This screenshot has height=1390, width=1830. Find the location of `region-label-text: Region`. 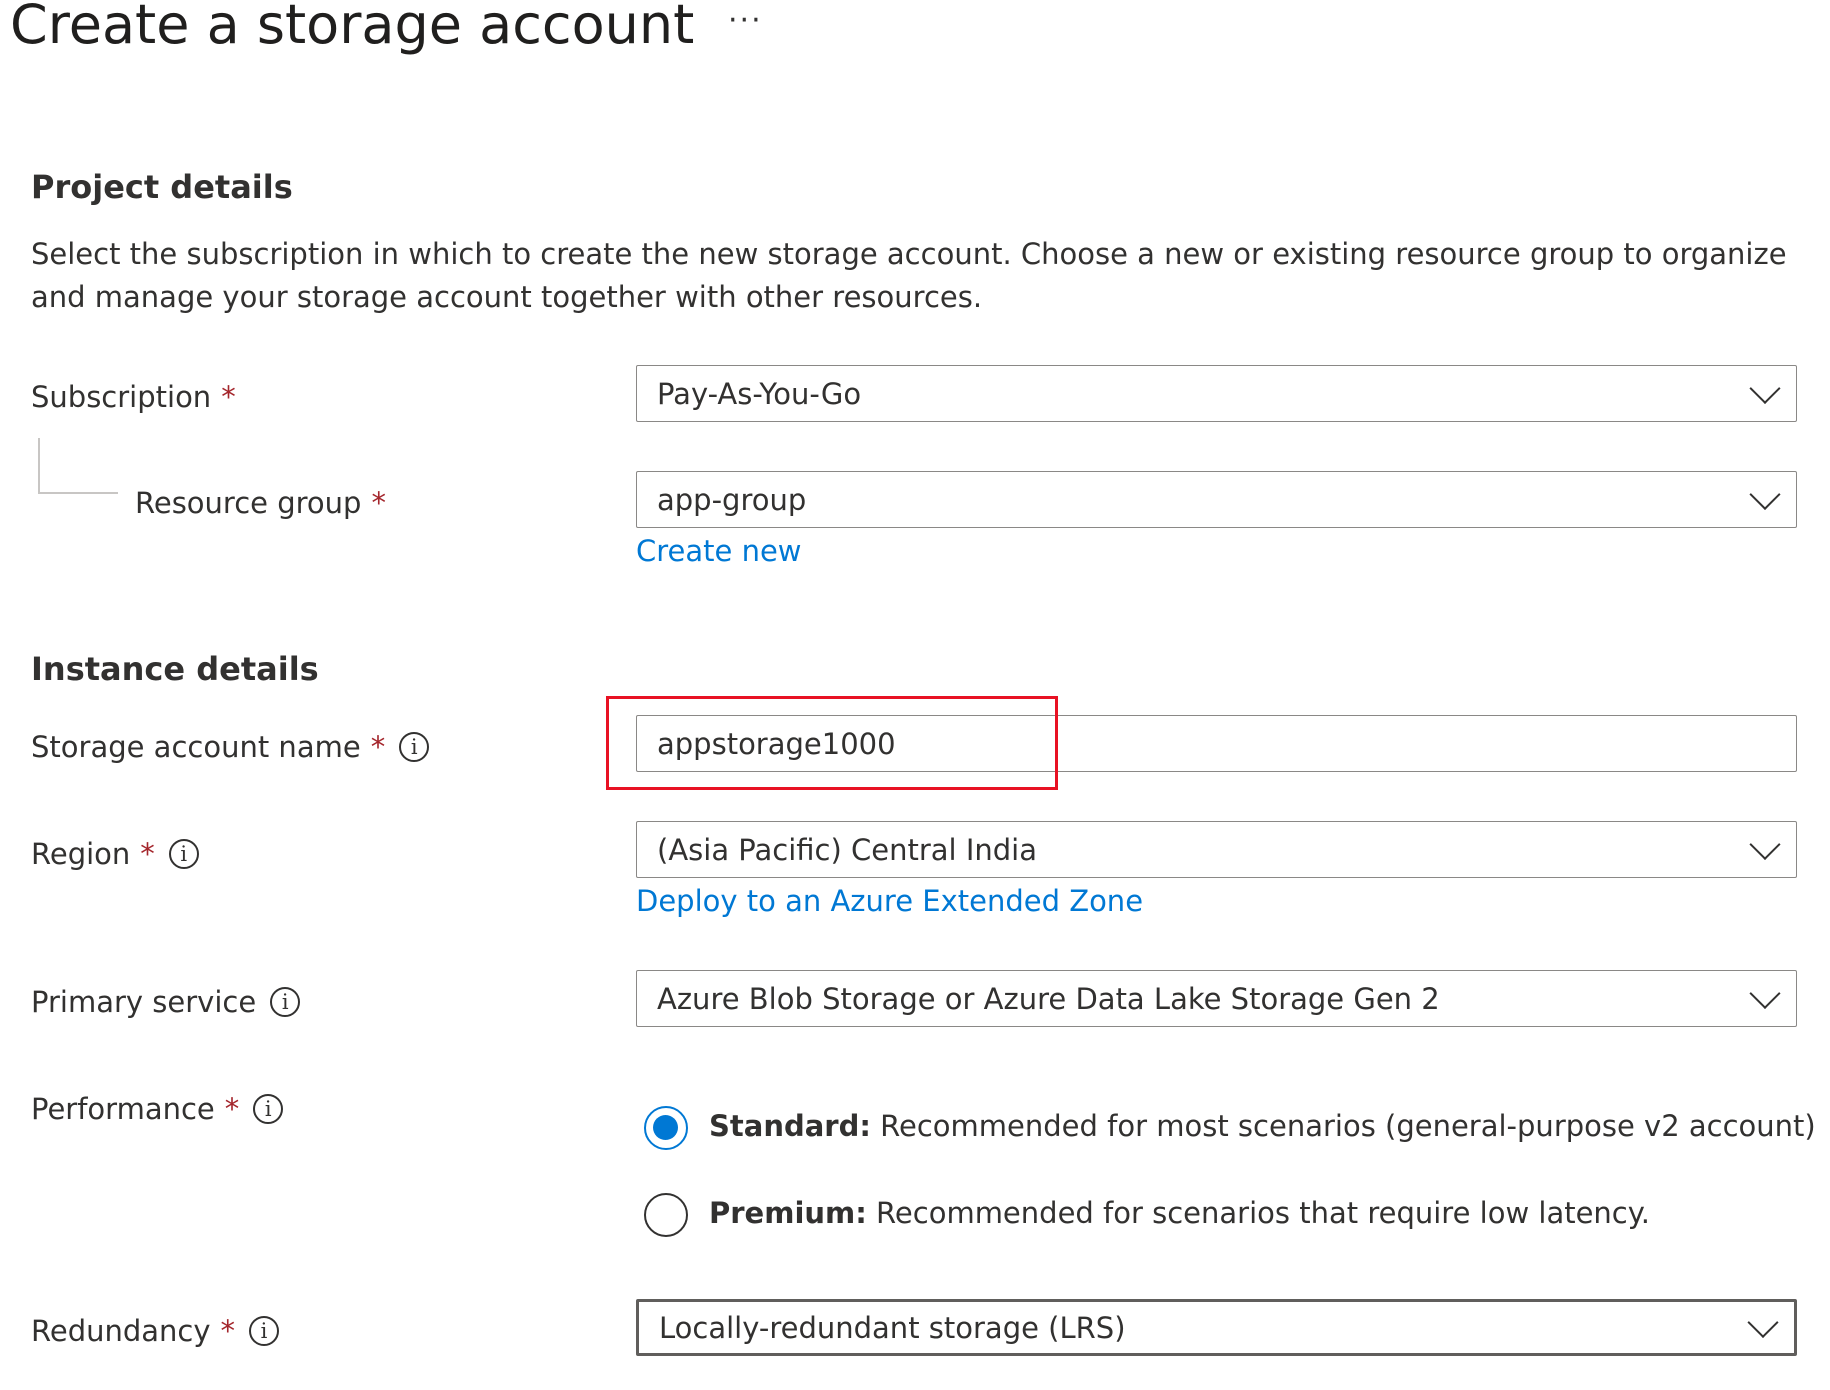

region-label-text: Region is located at coordinates (81, 854).